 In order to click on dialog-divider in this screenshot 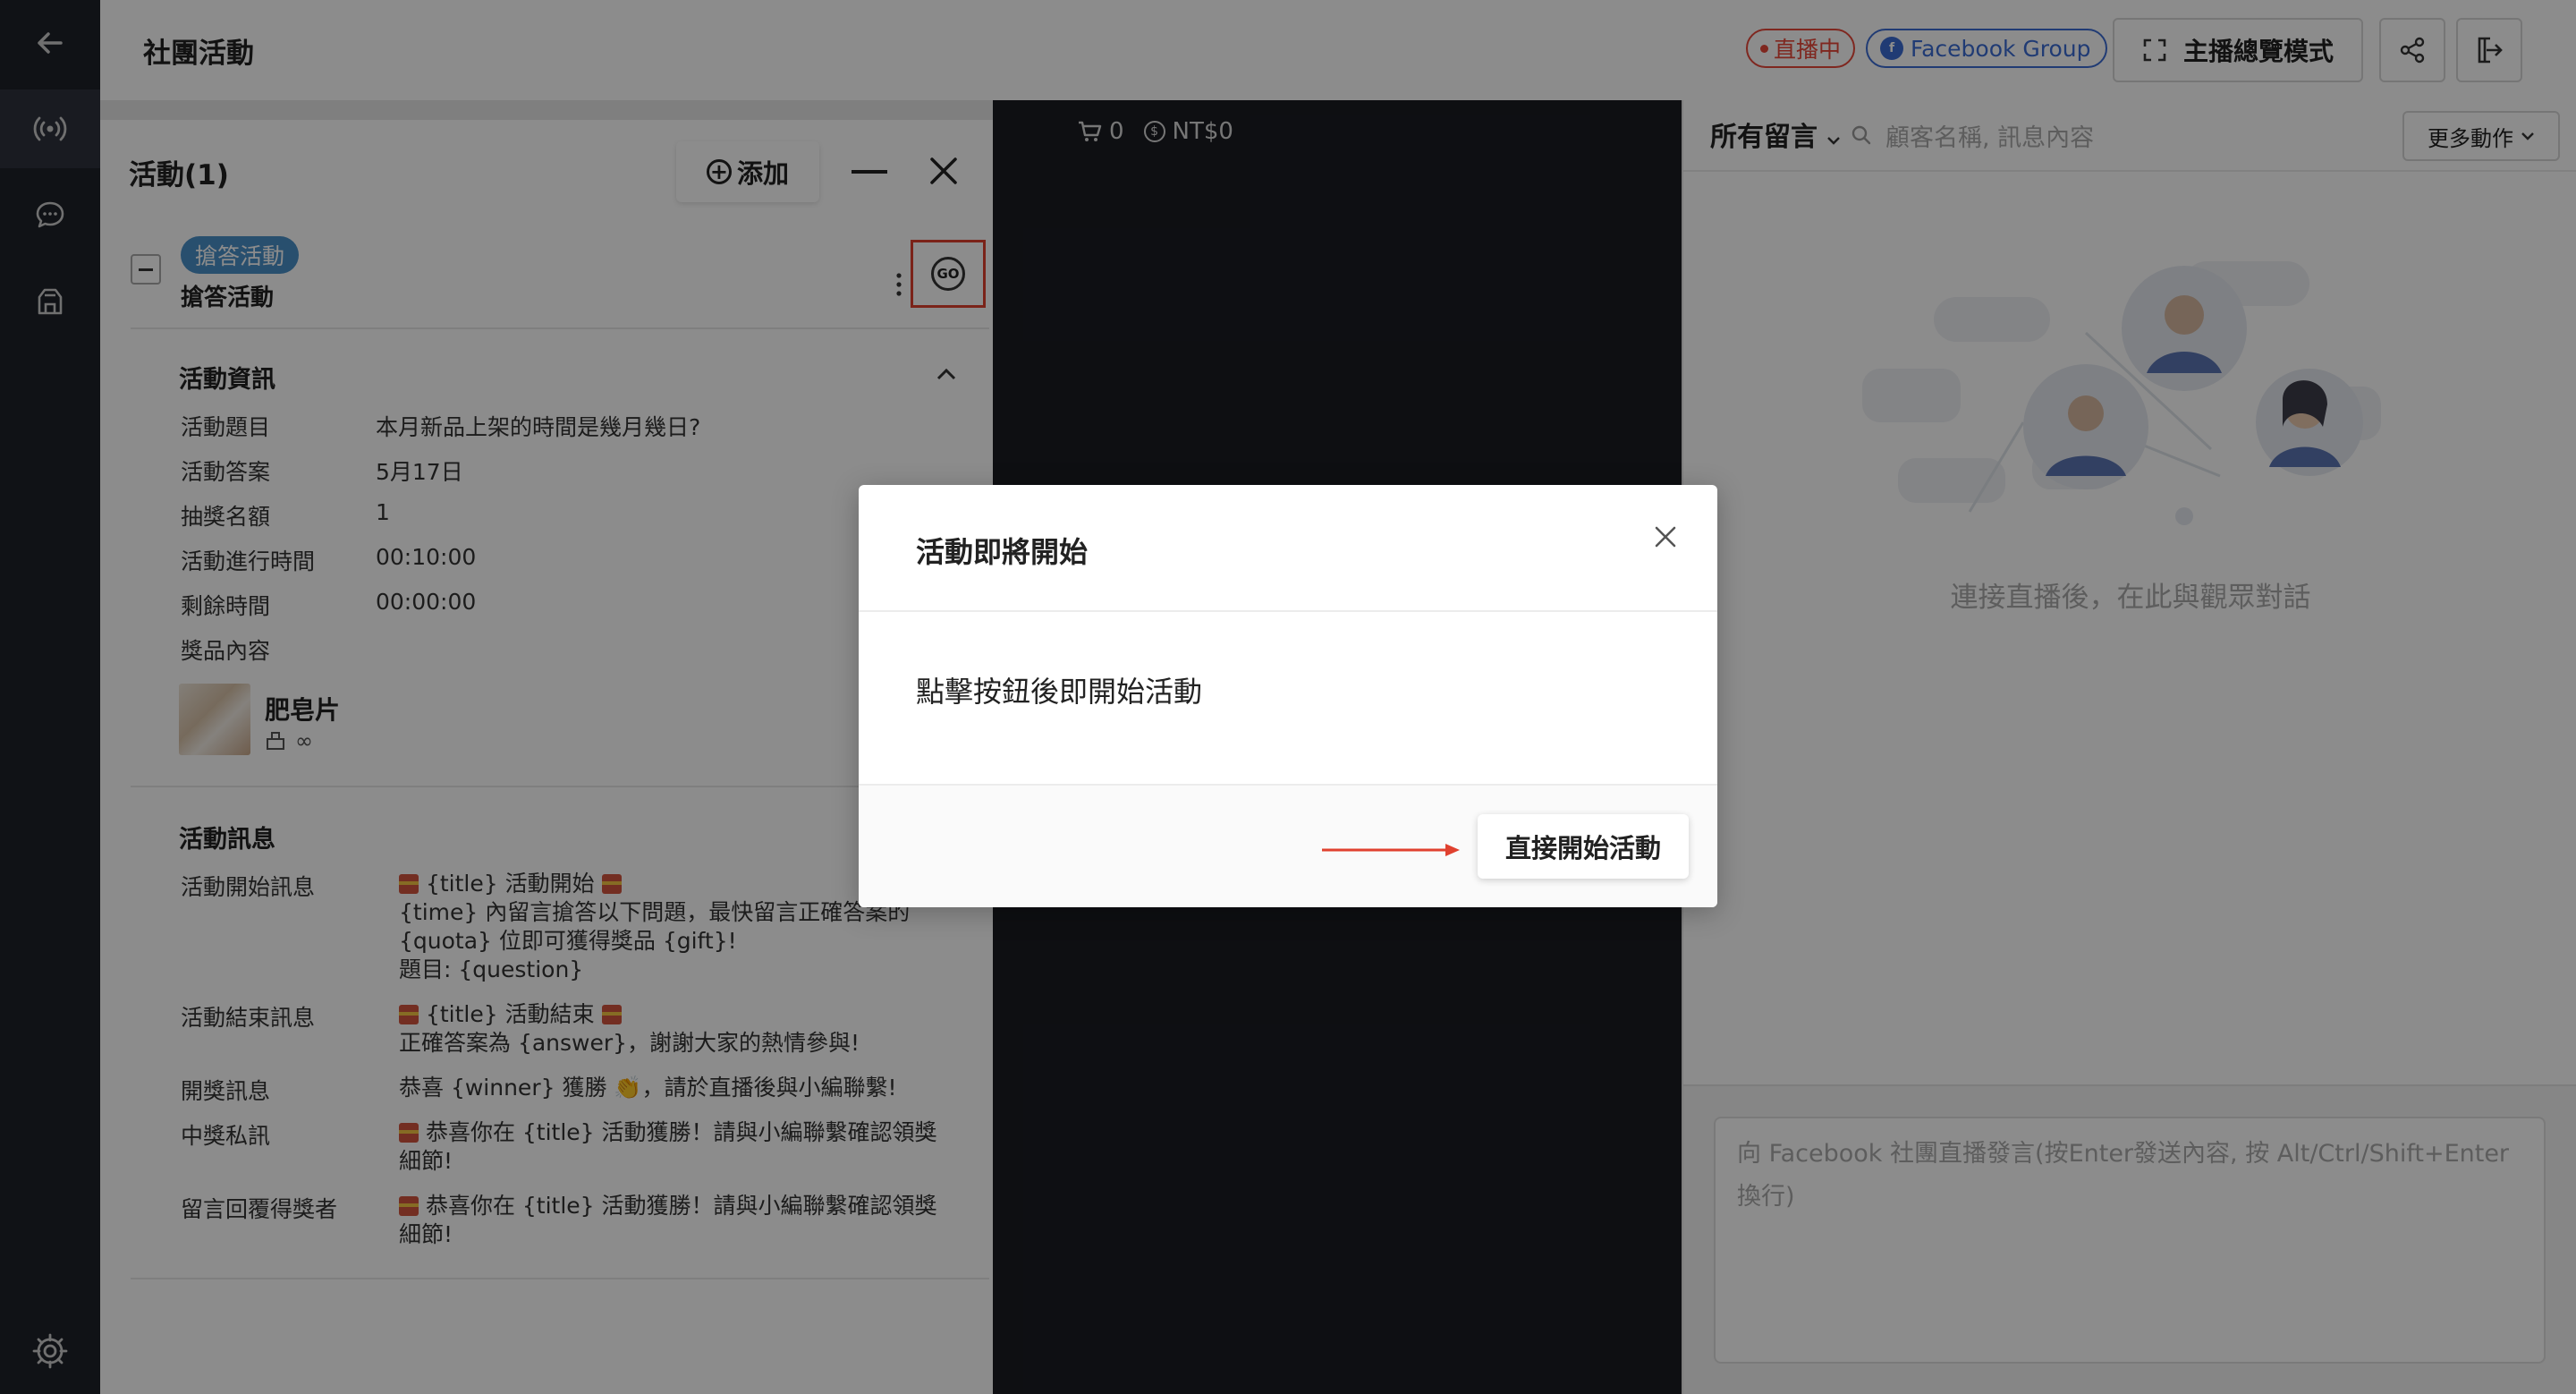, I will do `click(1288, 611)`.